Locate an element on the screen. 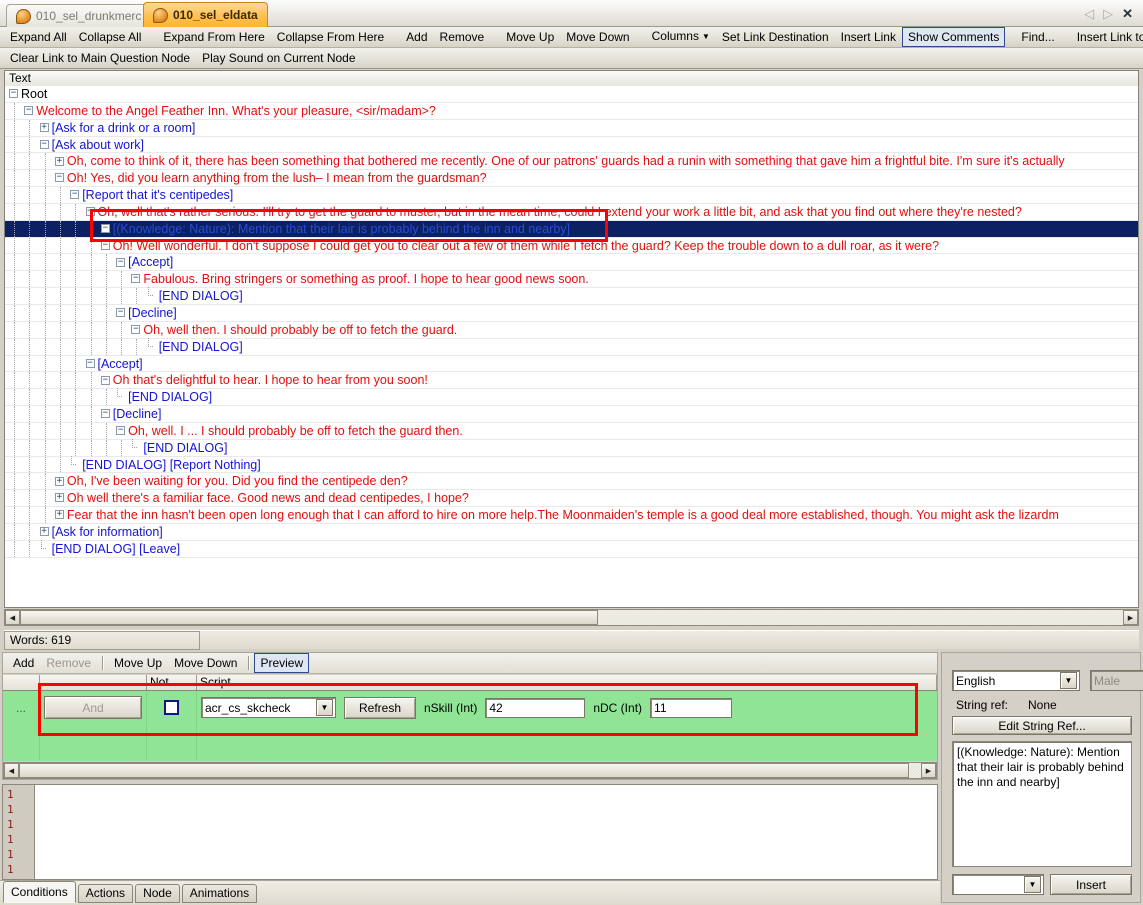 The width and height of the screenshot is (1143, 905). grid-header-script: Script is located at coordinates (567, 682).